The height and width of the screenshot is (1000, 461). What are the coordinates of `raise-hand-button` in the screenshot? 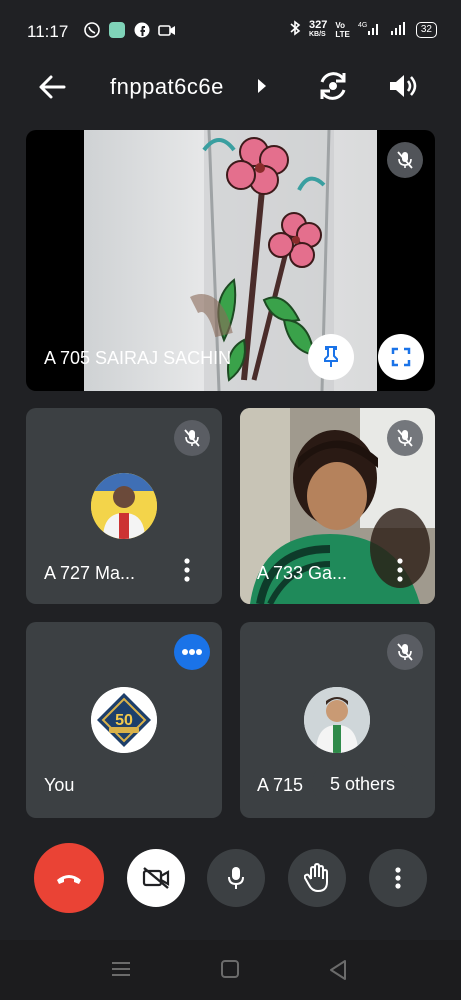 It's located at (317, 878).